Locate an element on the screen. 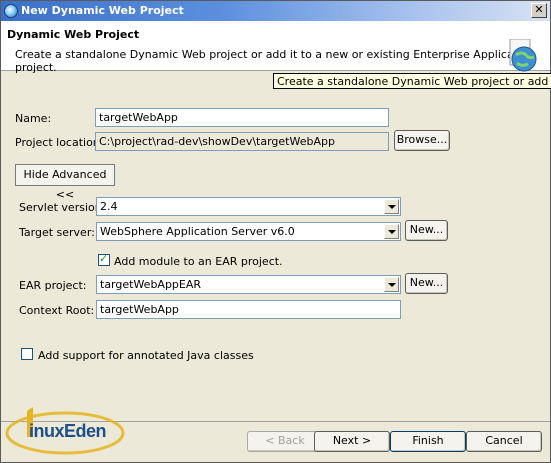 Image resolution: width=551 pixels, height=463 pixels. back-button: < Back is located at coordinates (285, 441).